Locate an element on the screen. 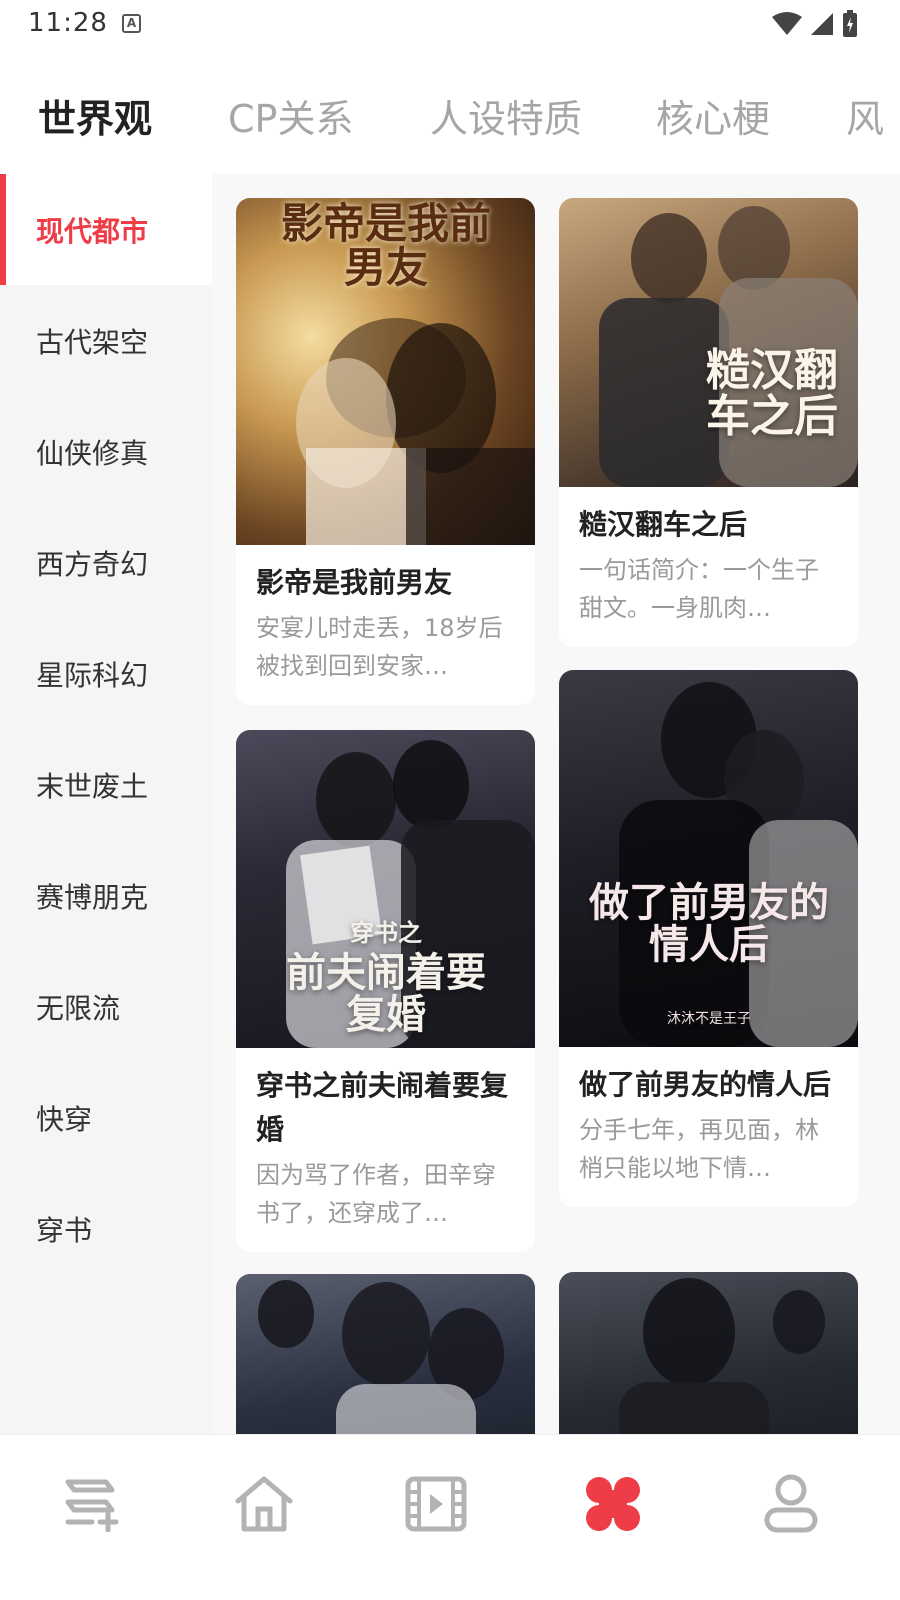  book-title: 做了前男友的情人后 is located at coordinates (705, 1084).